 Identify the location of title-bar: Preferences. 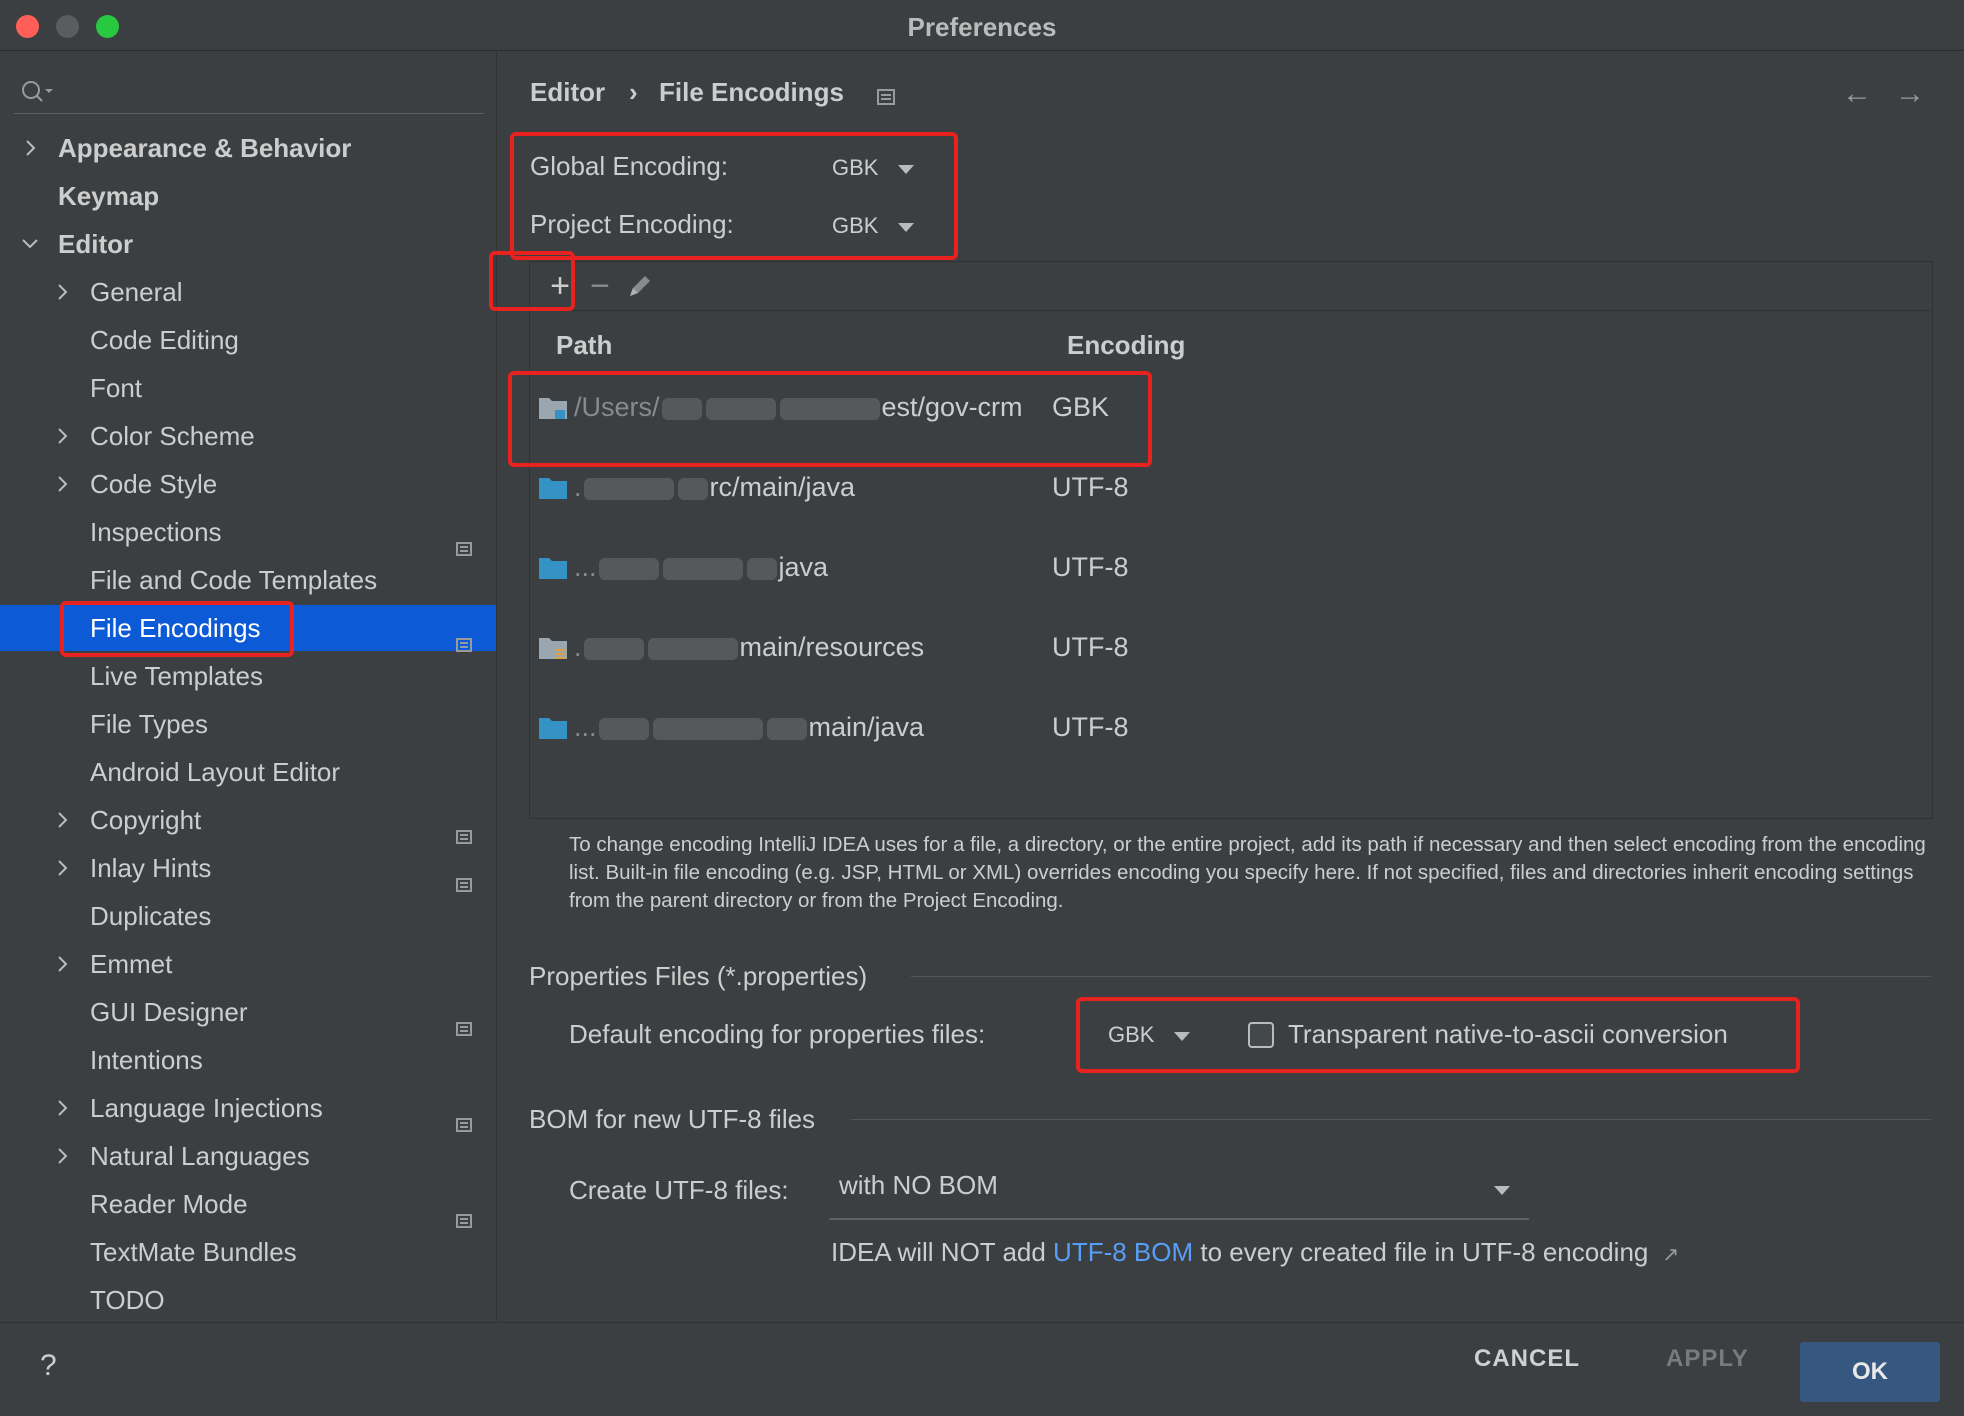
(982, 25).